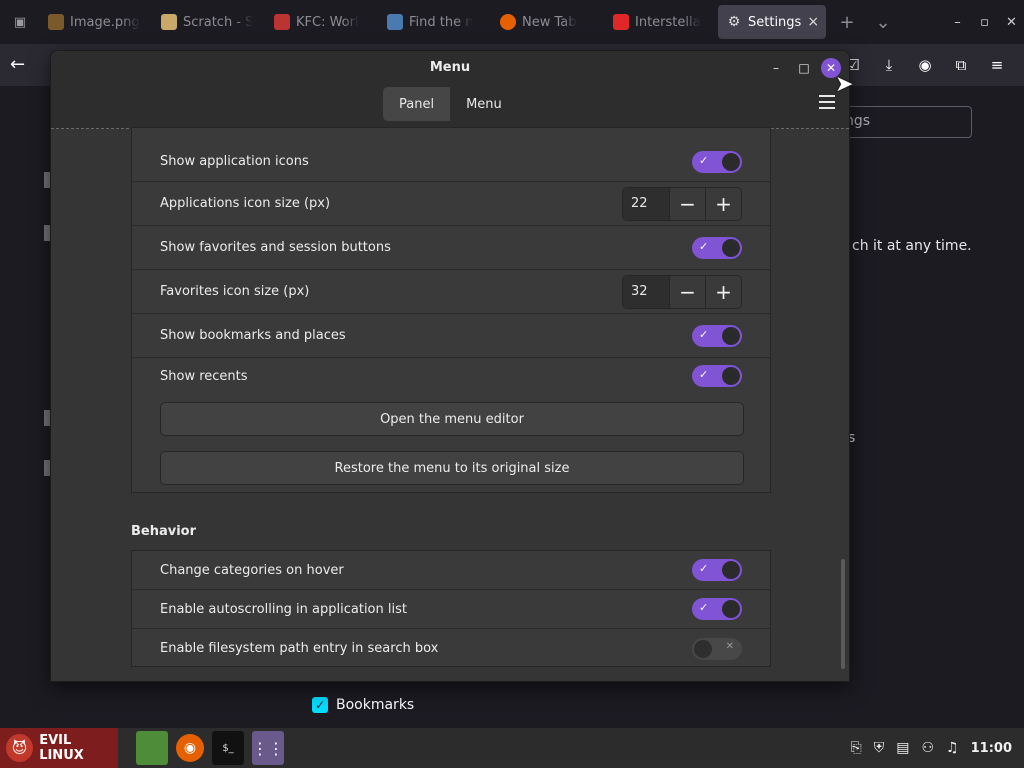 This screenshot has width=1024, height=768. I want to click on stepper-value: 32, so click(646, 291).